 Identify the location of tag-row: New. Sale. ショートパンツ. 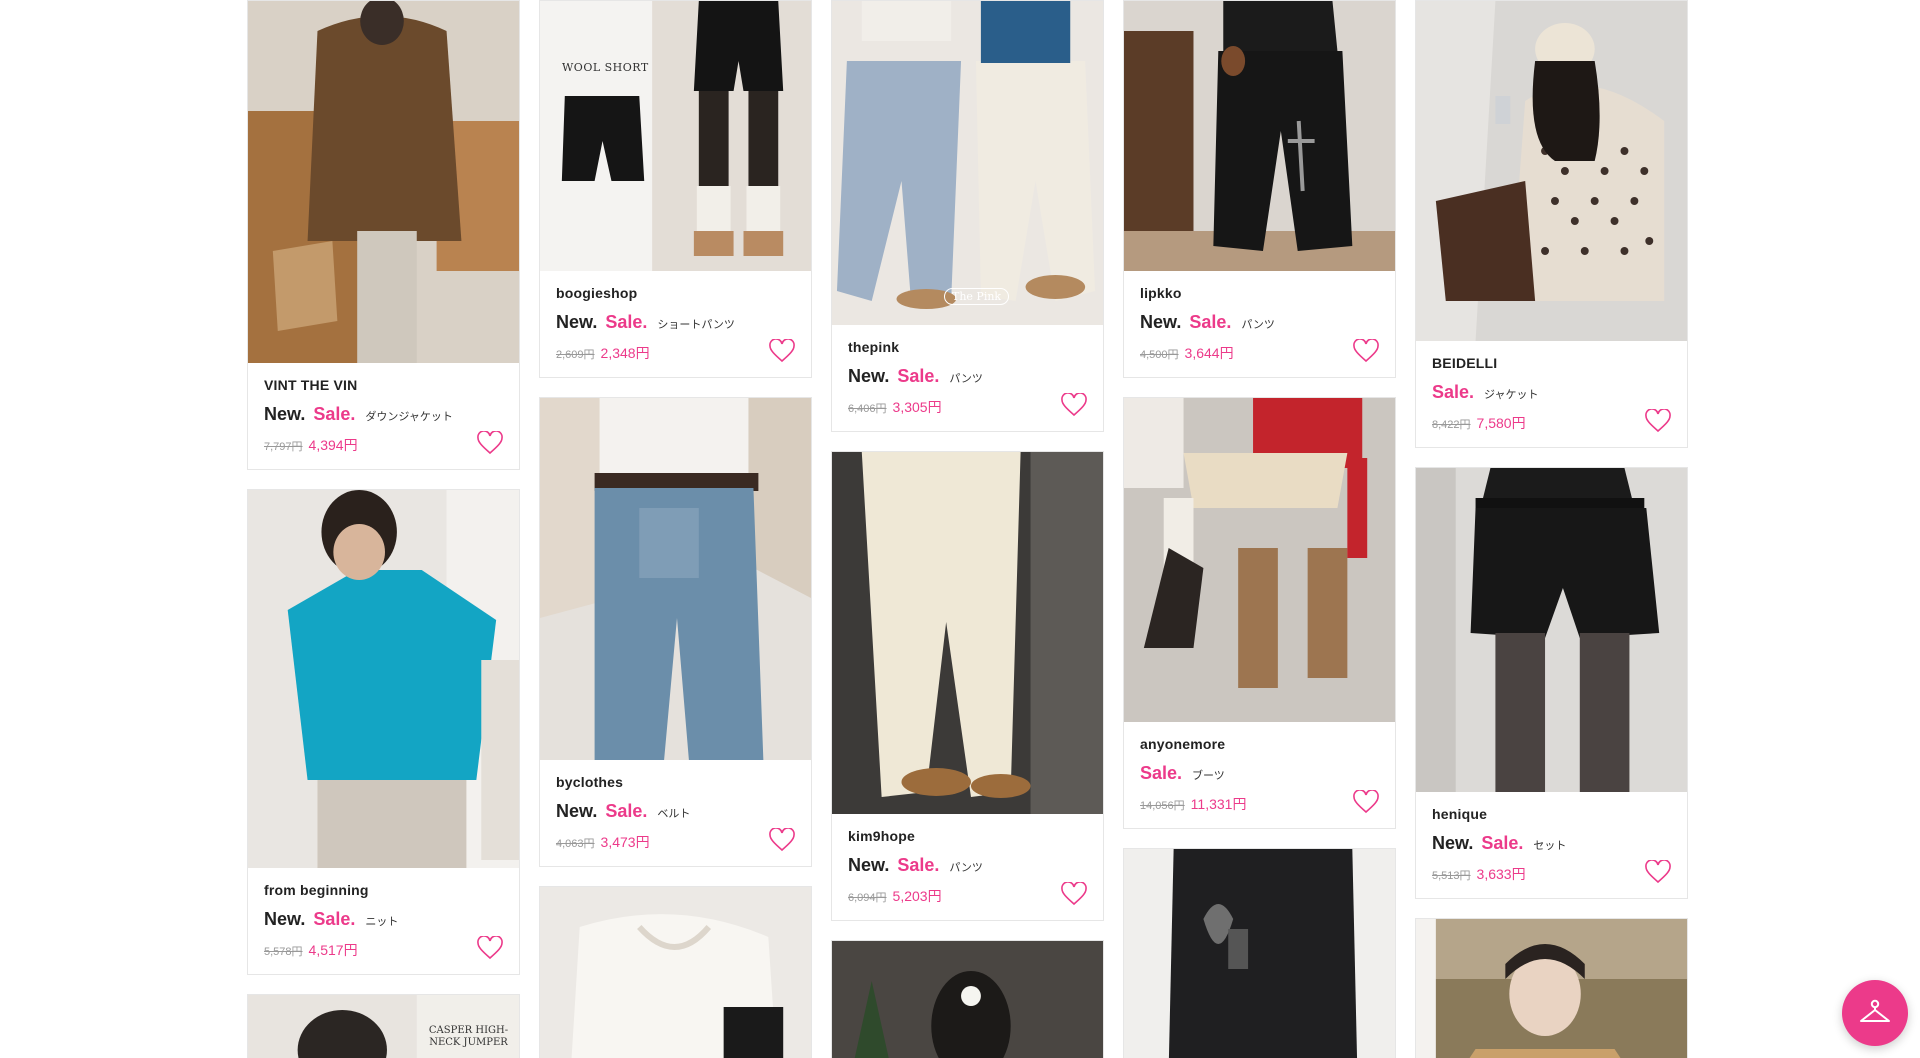
(675, 322).